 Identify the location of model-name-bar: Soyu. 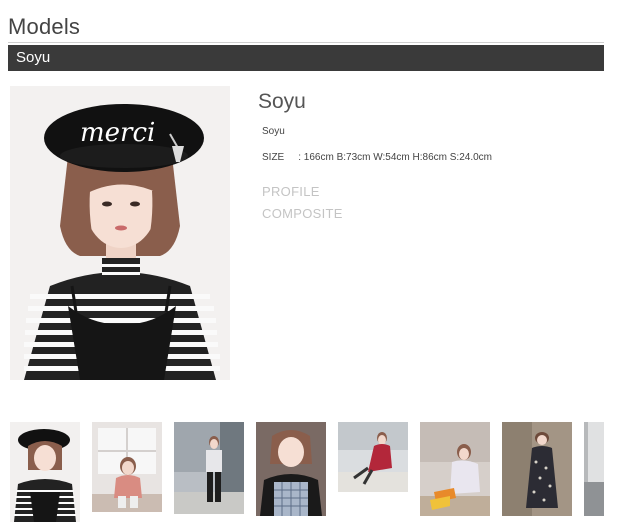
(306, 58).